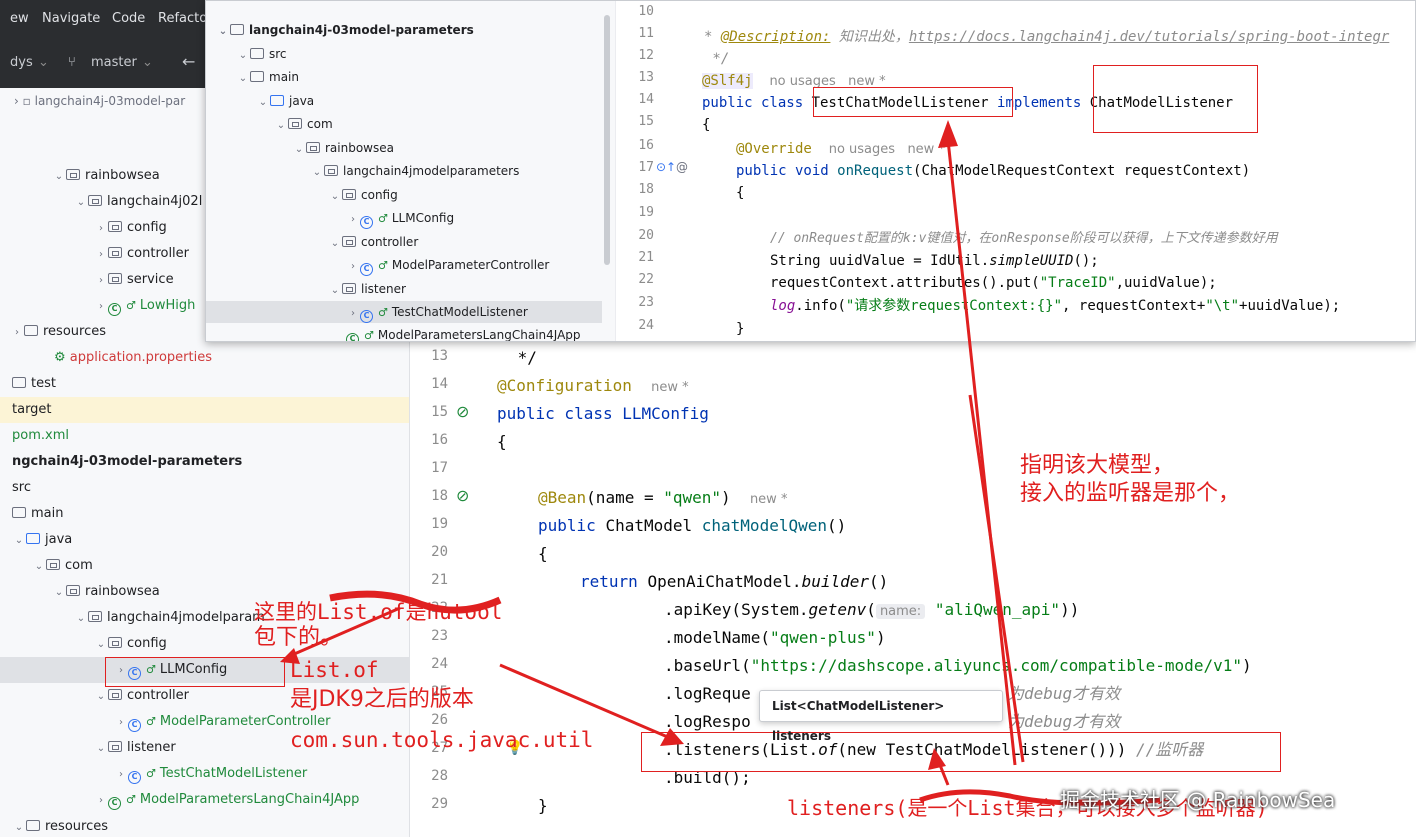 The image size is (1416, 837). I want to click on popup-tree-langchain4jmodelparameters: ⌄ langchain4jmodelparameters, so click(415, 171).